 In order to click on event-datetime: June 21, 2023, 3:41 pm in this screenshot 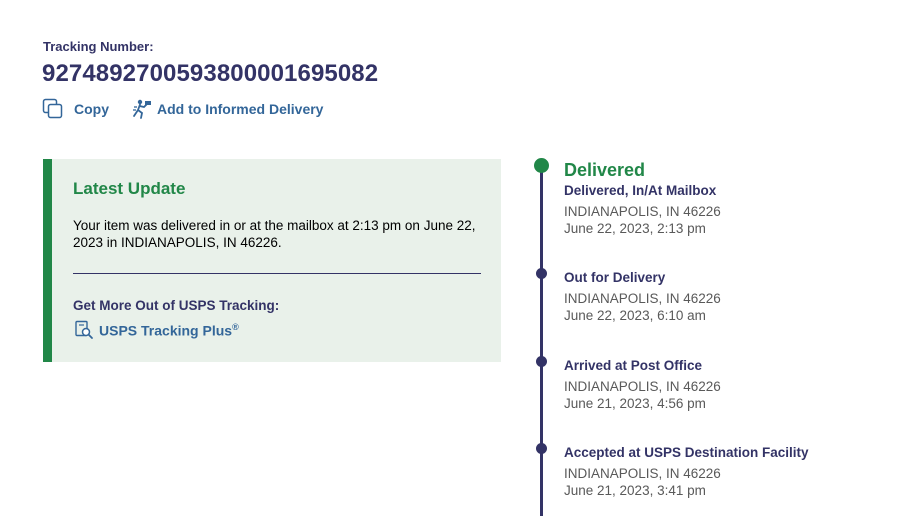, I will do `click(635, 490)`.